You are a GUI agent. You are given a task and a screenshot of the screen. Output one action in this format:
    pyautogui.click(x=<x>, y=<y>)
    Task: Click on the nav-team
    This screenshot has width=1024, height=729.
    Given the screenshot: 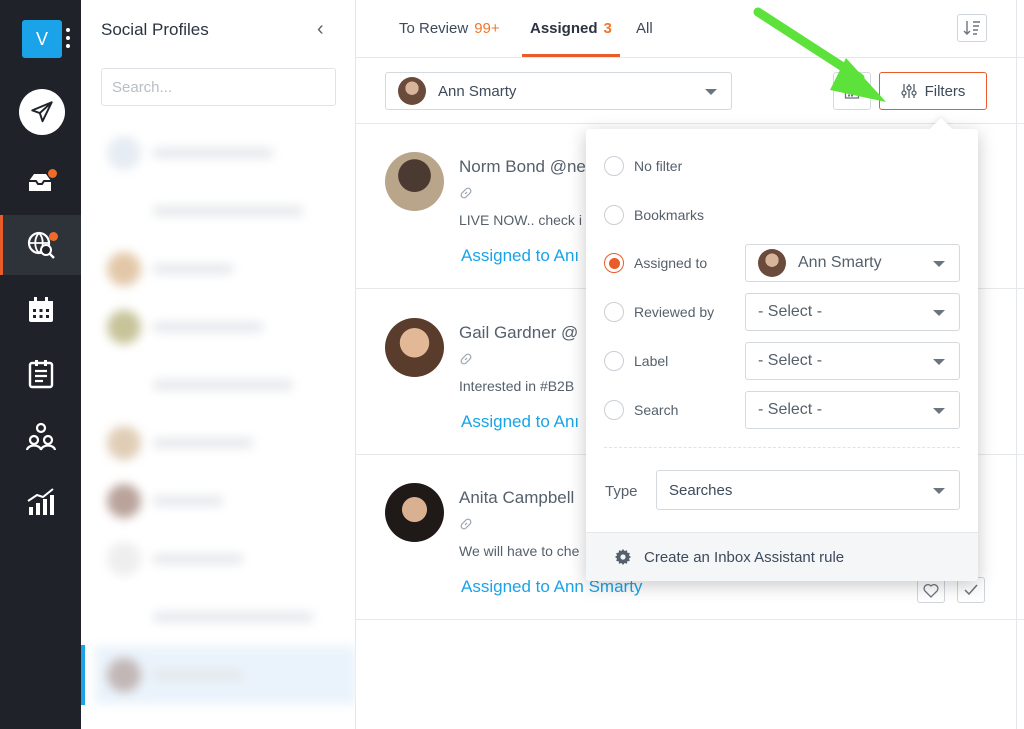 What is the action you would take?
    pyautogui.click(x=40, y=436)
    